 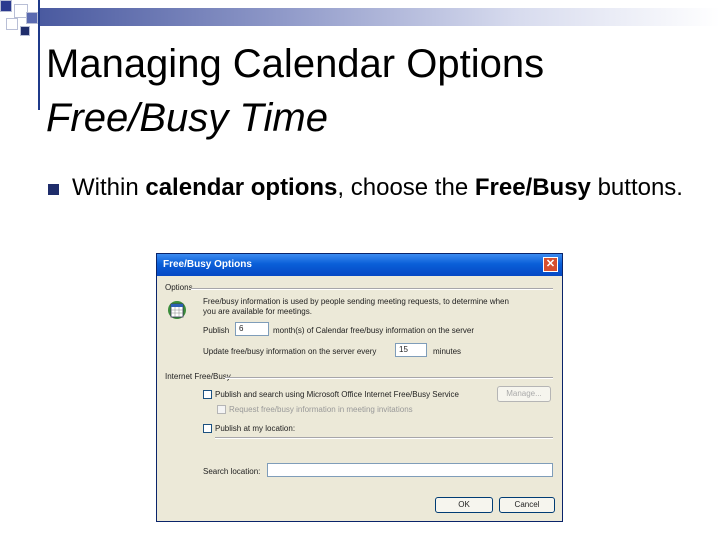 I want to click on internet-group-label: Internet Free/Busy, so click(x=198, y=376).